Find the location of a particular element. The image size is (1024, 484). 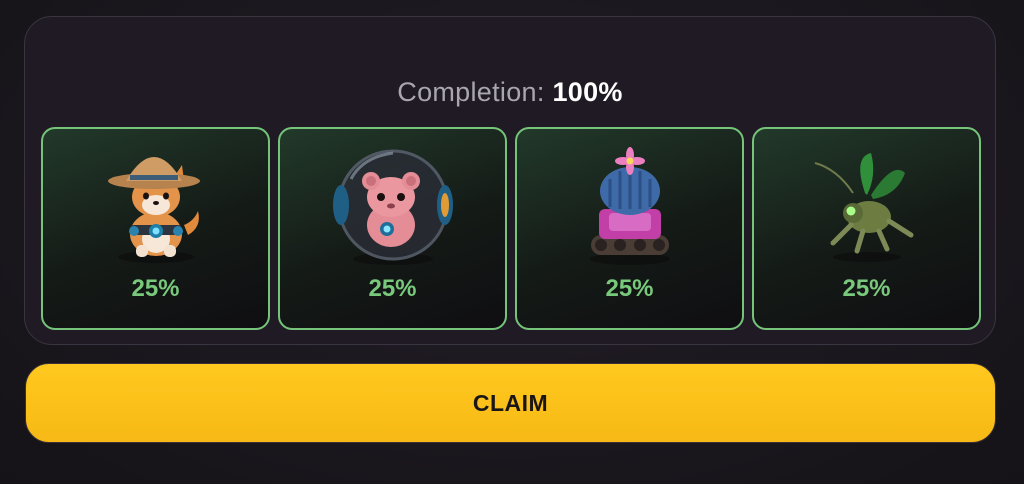

completion-label: Completion: is located at coordinates (471, 92).